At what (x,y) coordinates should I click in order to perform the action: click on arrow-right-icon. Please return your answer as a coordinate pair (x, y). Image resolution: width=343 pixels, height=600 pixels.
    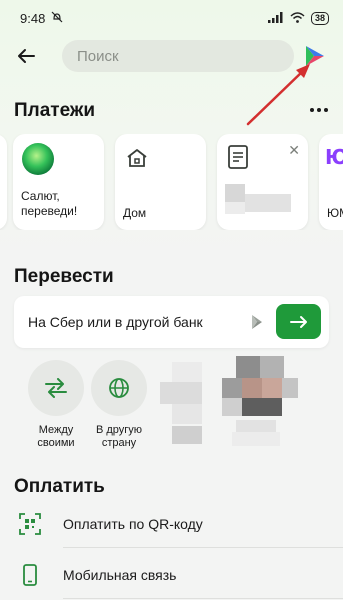
    Looking at the image, I should click on (298, 321).